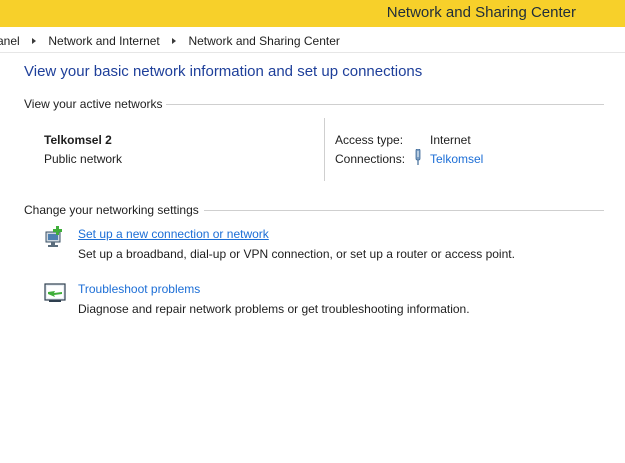 The height and width of the screenshot is (463, 625). I want to click on network-category-link: Public network, so click(83, 159).